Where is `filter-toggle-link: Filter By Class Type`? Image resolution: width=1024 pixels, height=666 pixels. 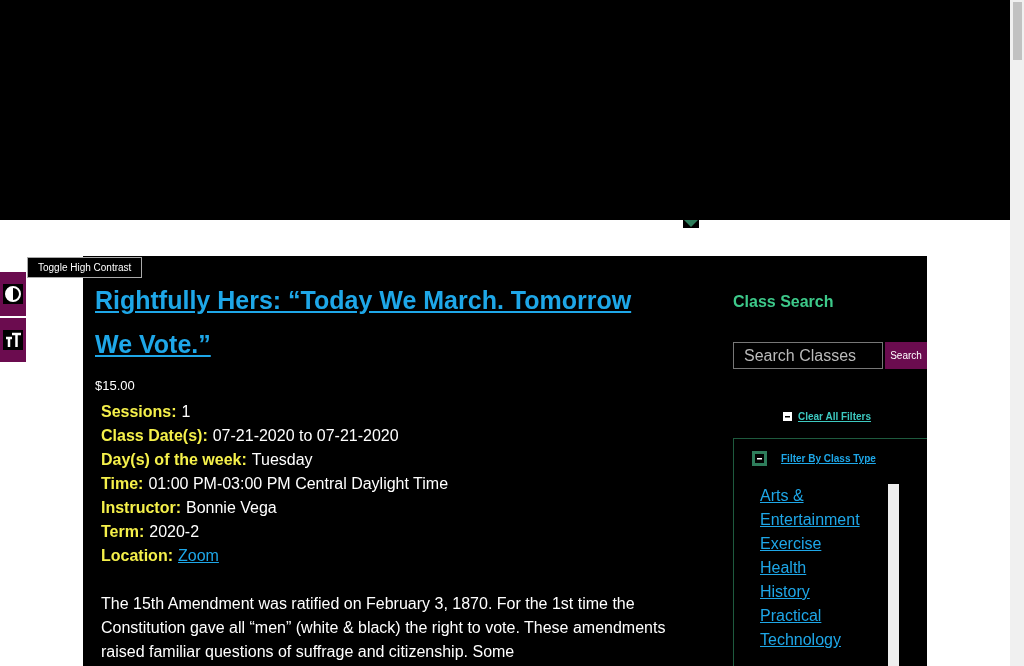 filter-toggle-link: Filter By Class Type is located at coordinates (828, 458).